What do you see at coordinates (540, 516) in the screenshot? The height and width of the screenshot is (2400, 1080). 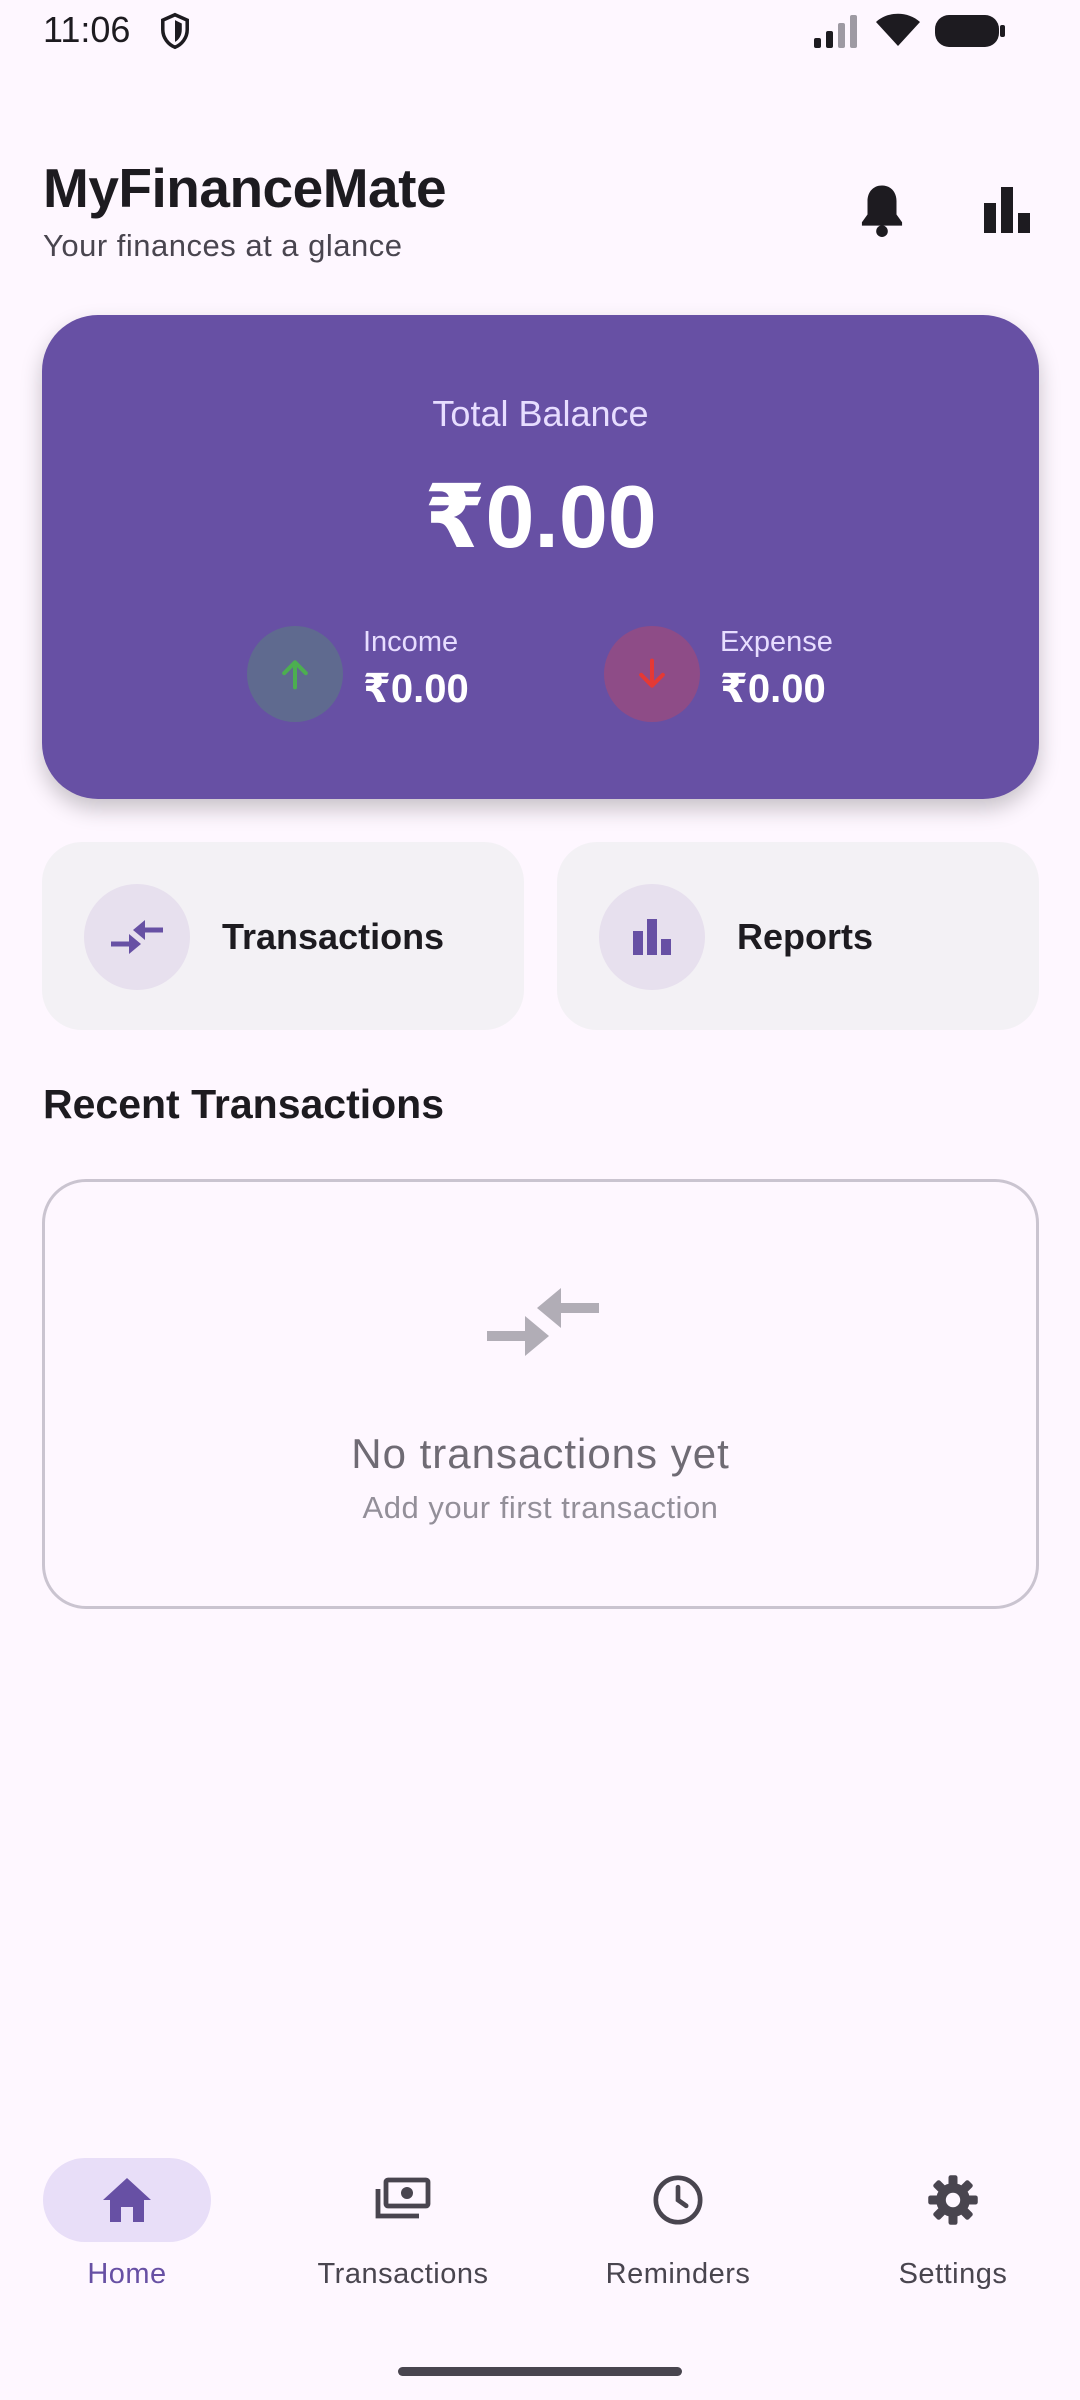 I see `balance-value: ₹0.00` at bounding box center [540, 516].